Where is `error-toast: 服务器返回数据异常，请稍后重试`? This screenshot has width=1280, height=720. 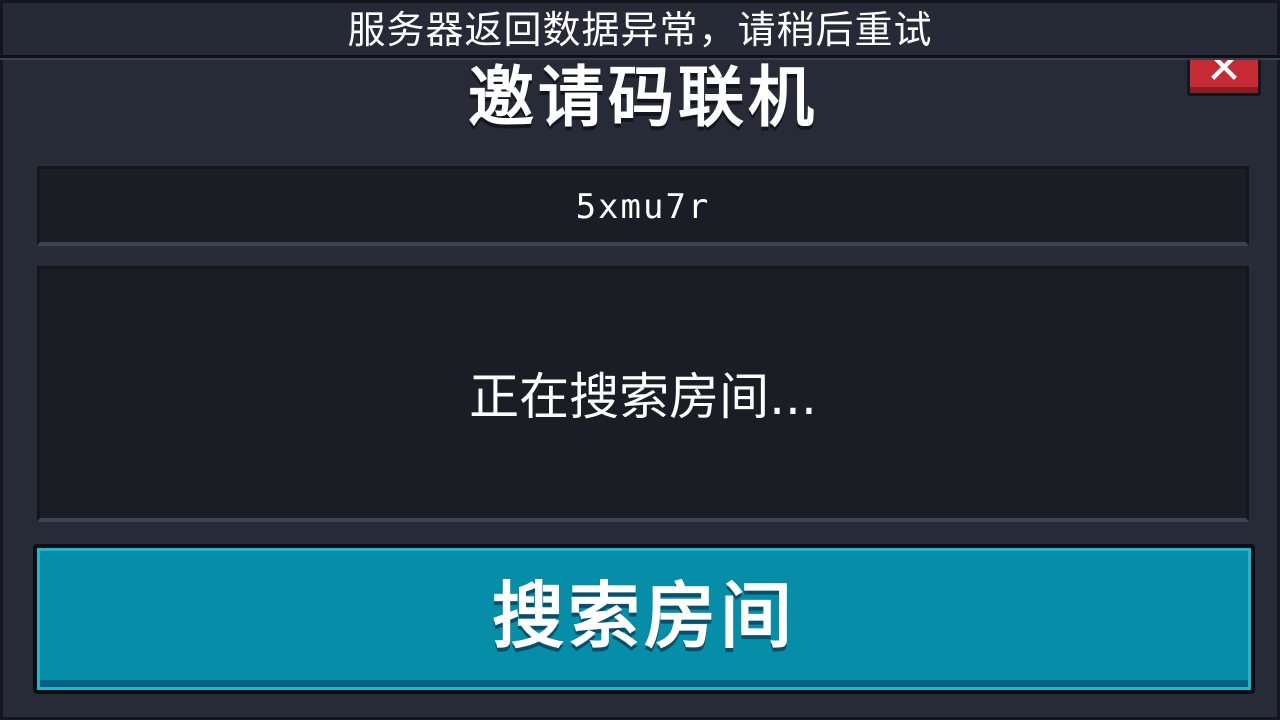 error-toast: 服务器返回数据异常，请稍后重试 is located at coordinates (640, 29).